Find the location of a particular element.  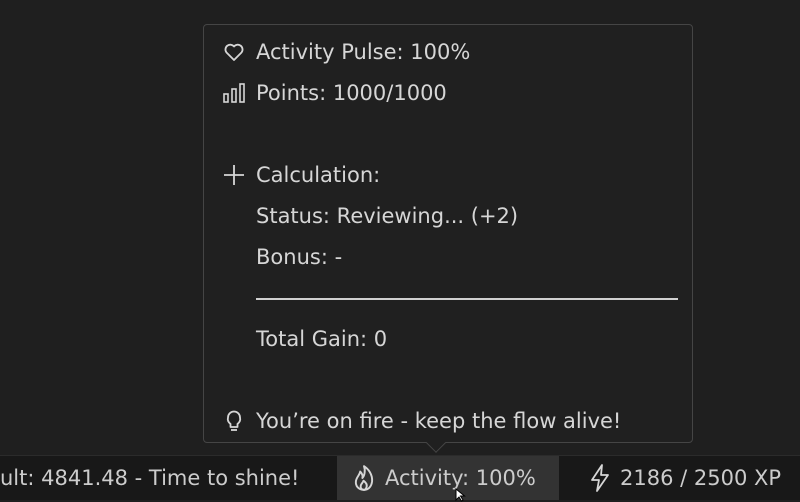

tip-text: You’re on fire - keep the flow alive! is located at coordinates (439, 421).